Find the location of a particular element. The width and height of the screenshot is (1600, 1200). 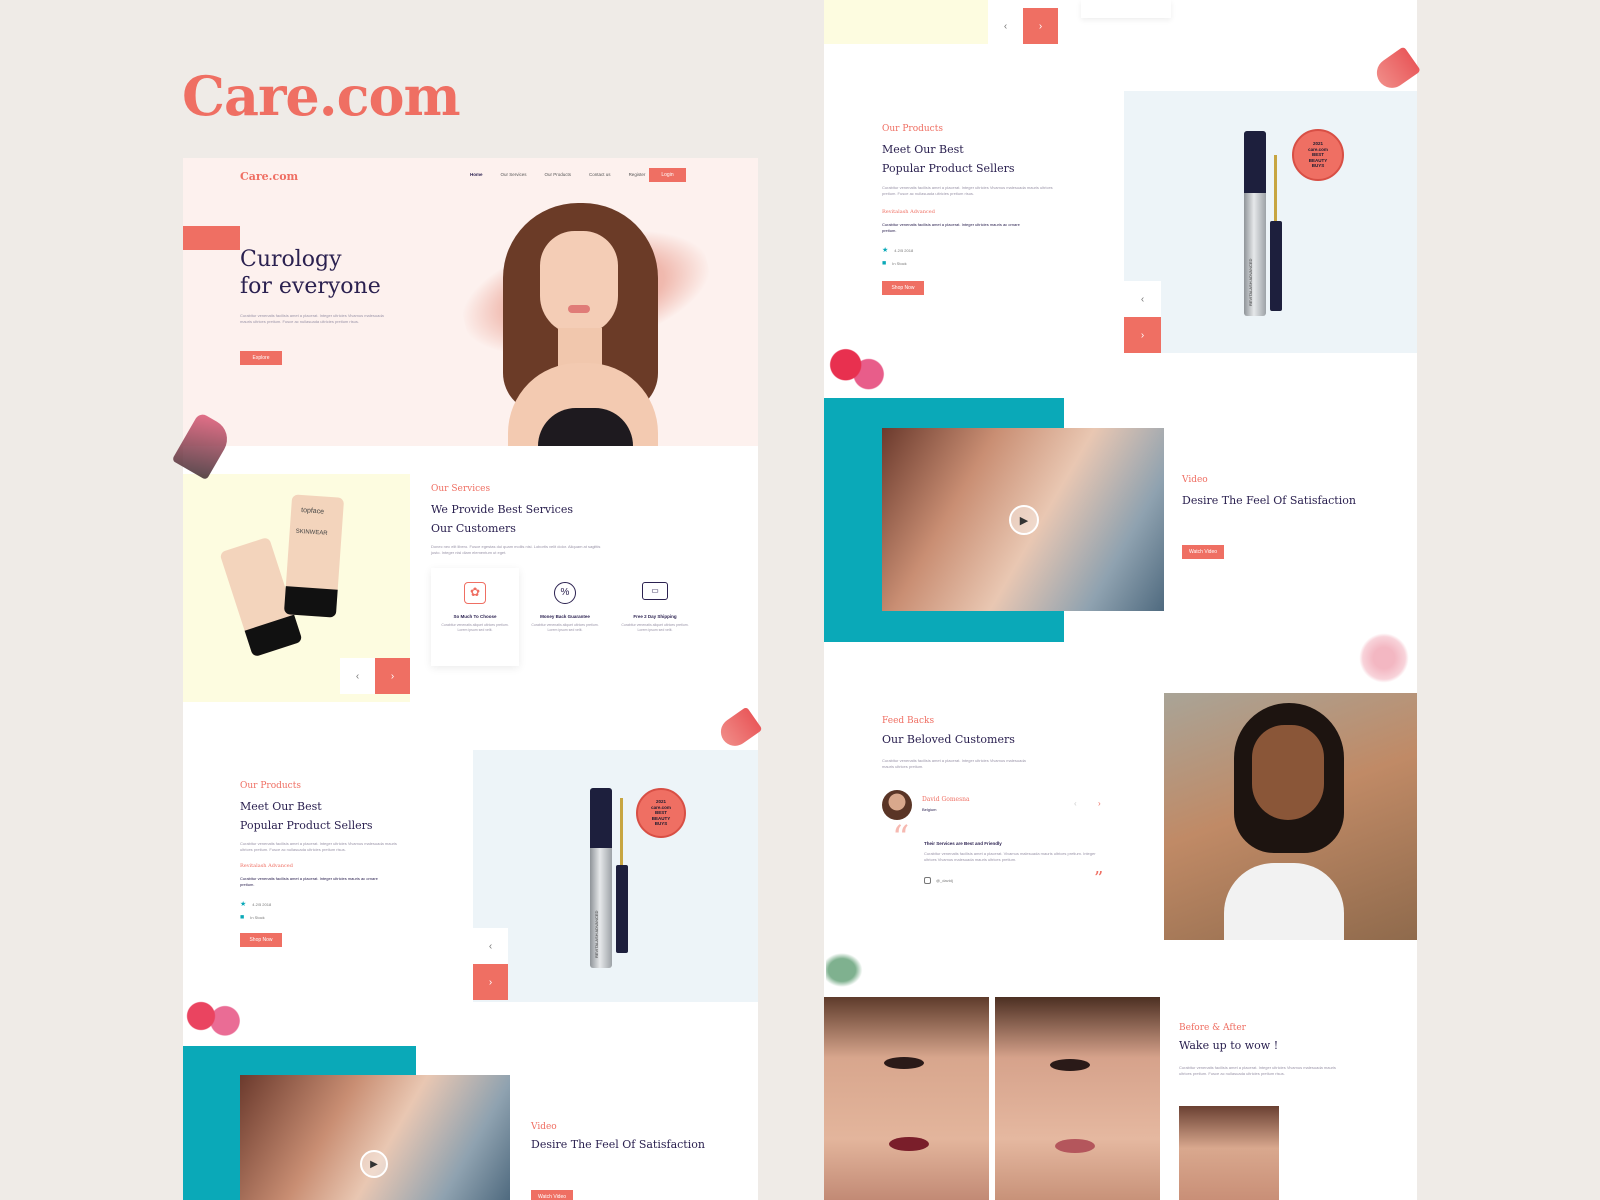

tube-2-name: SKINWEAR is located at coordinates (311, 532).